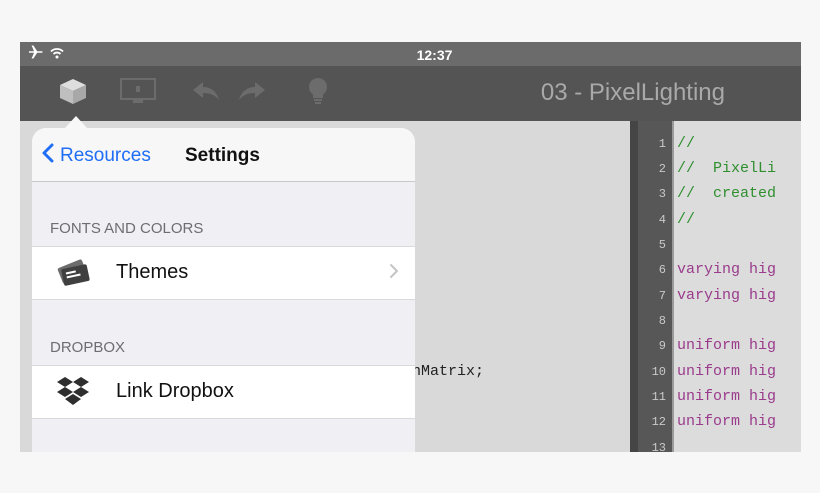 Image resolution: width=820 pixels, height=493 pixels. What do you see at coordinates (138, 91) in the screenshot?
I see `monitor-icon` at bounding box center [138, 91].